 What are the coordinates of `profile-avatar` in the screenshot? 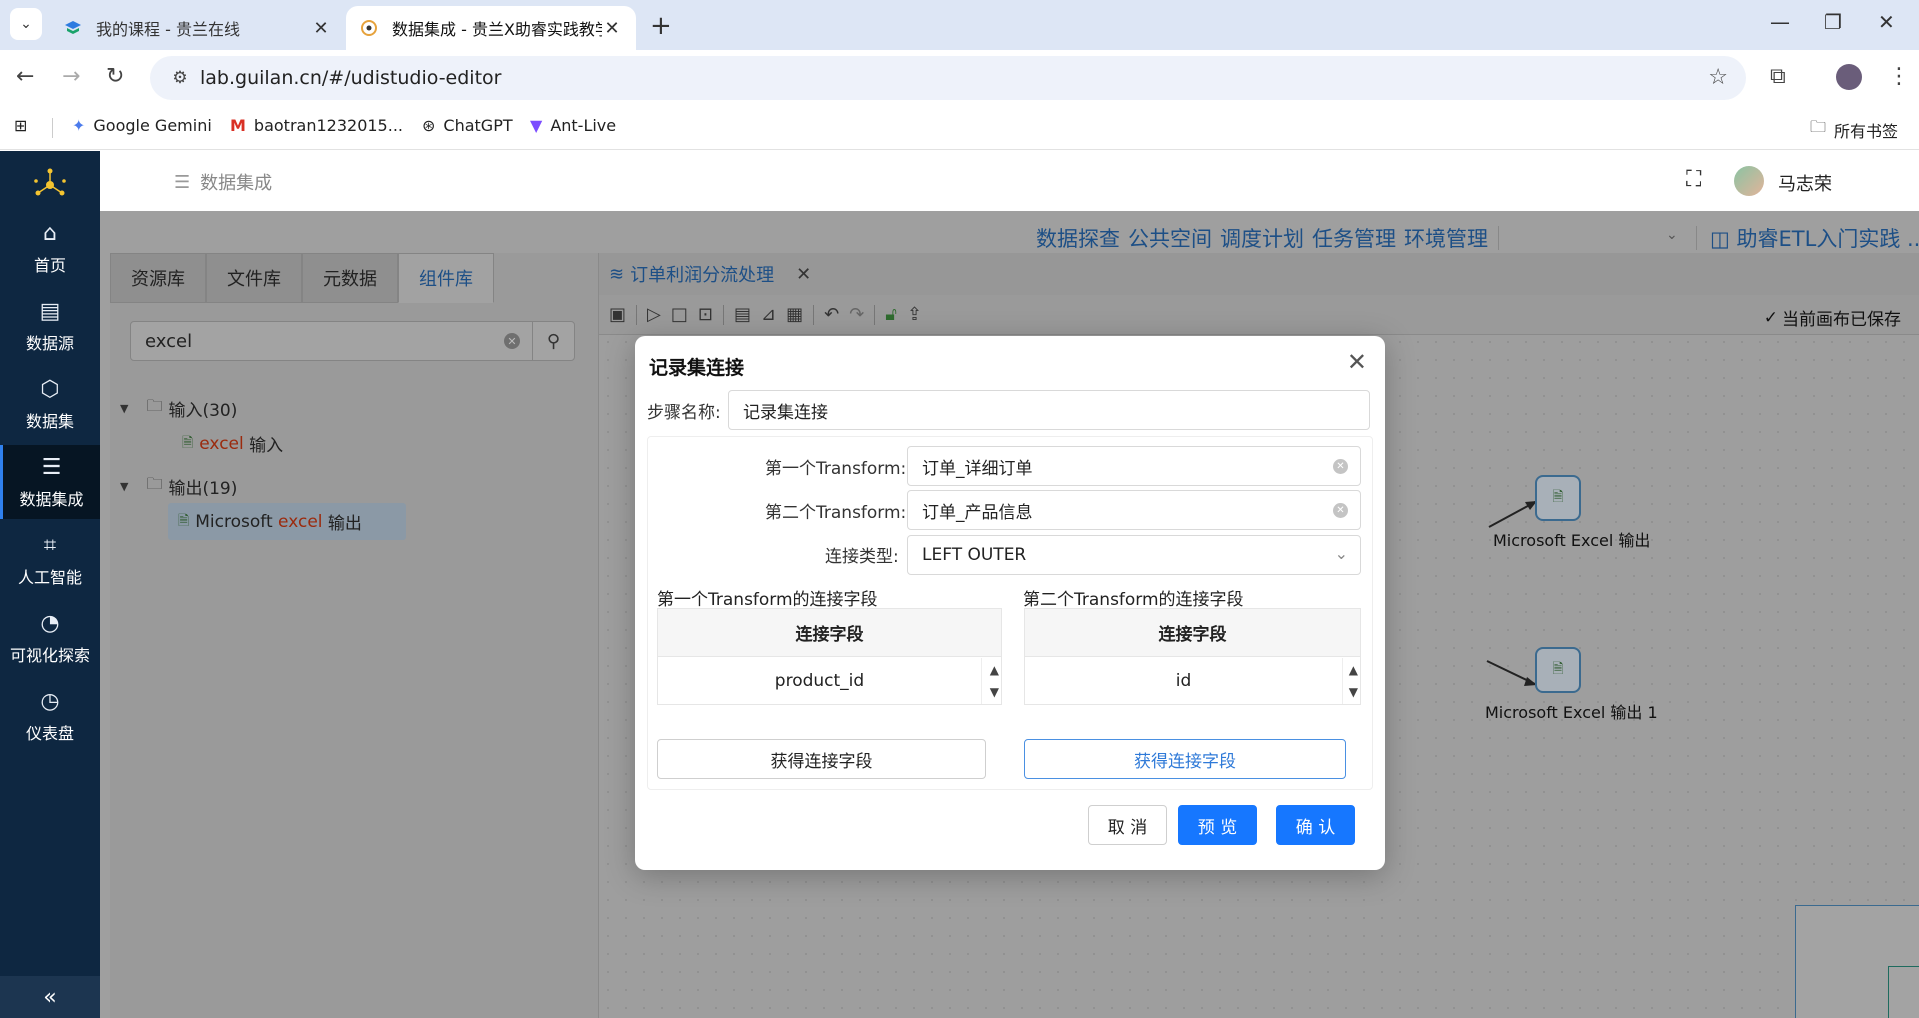 It's located at (1849, 77).